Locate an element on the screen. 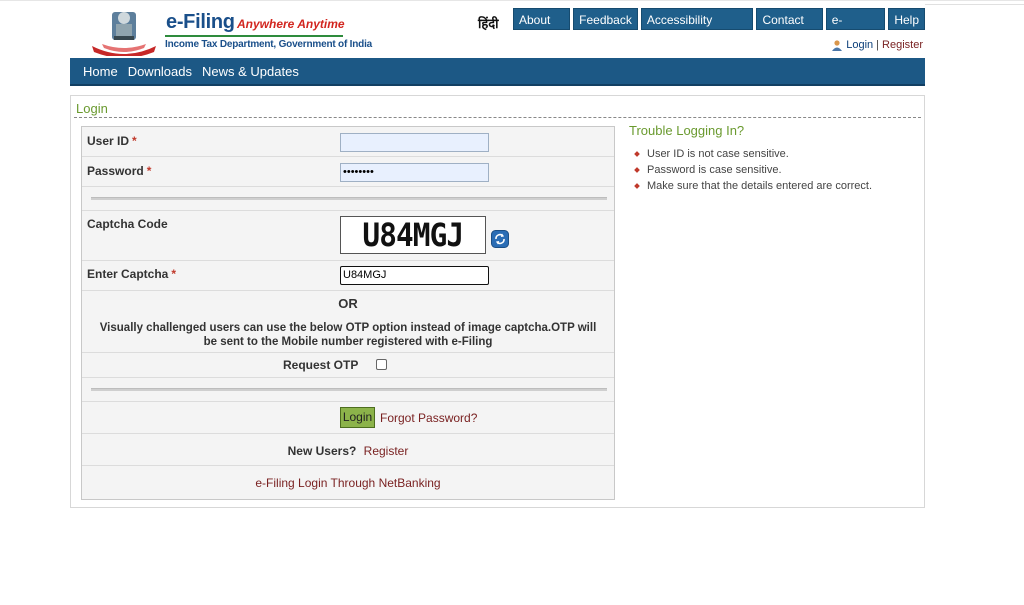 This screenshot has height=605, width=1024. password-input: •••••••• is located at coordinates (414, 172).